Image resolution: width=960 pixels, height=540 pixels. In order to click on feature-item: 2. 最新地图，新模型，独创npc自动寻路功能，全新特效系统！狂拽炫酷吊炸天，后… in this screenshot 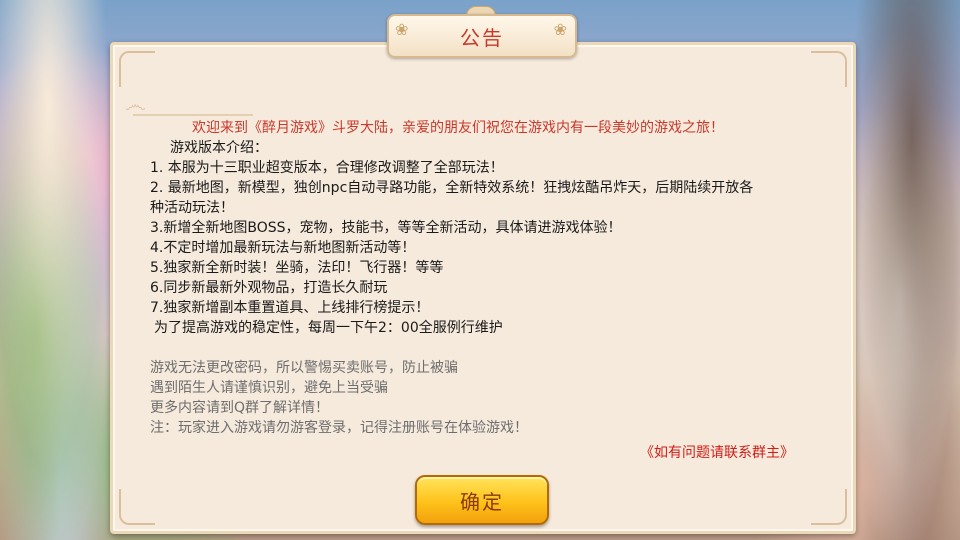, I will do `click(452, 188)`.